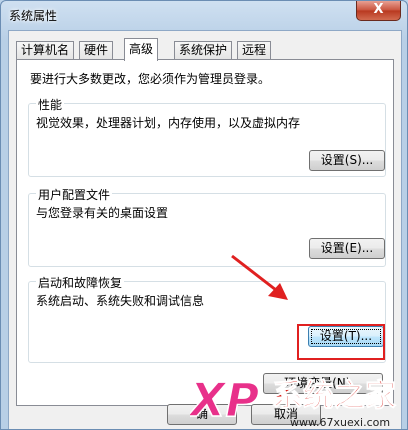  I want to click on site-watermark-logo: XP 系统之家 www.67xuexi.com, so click(293, 400).